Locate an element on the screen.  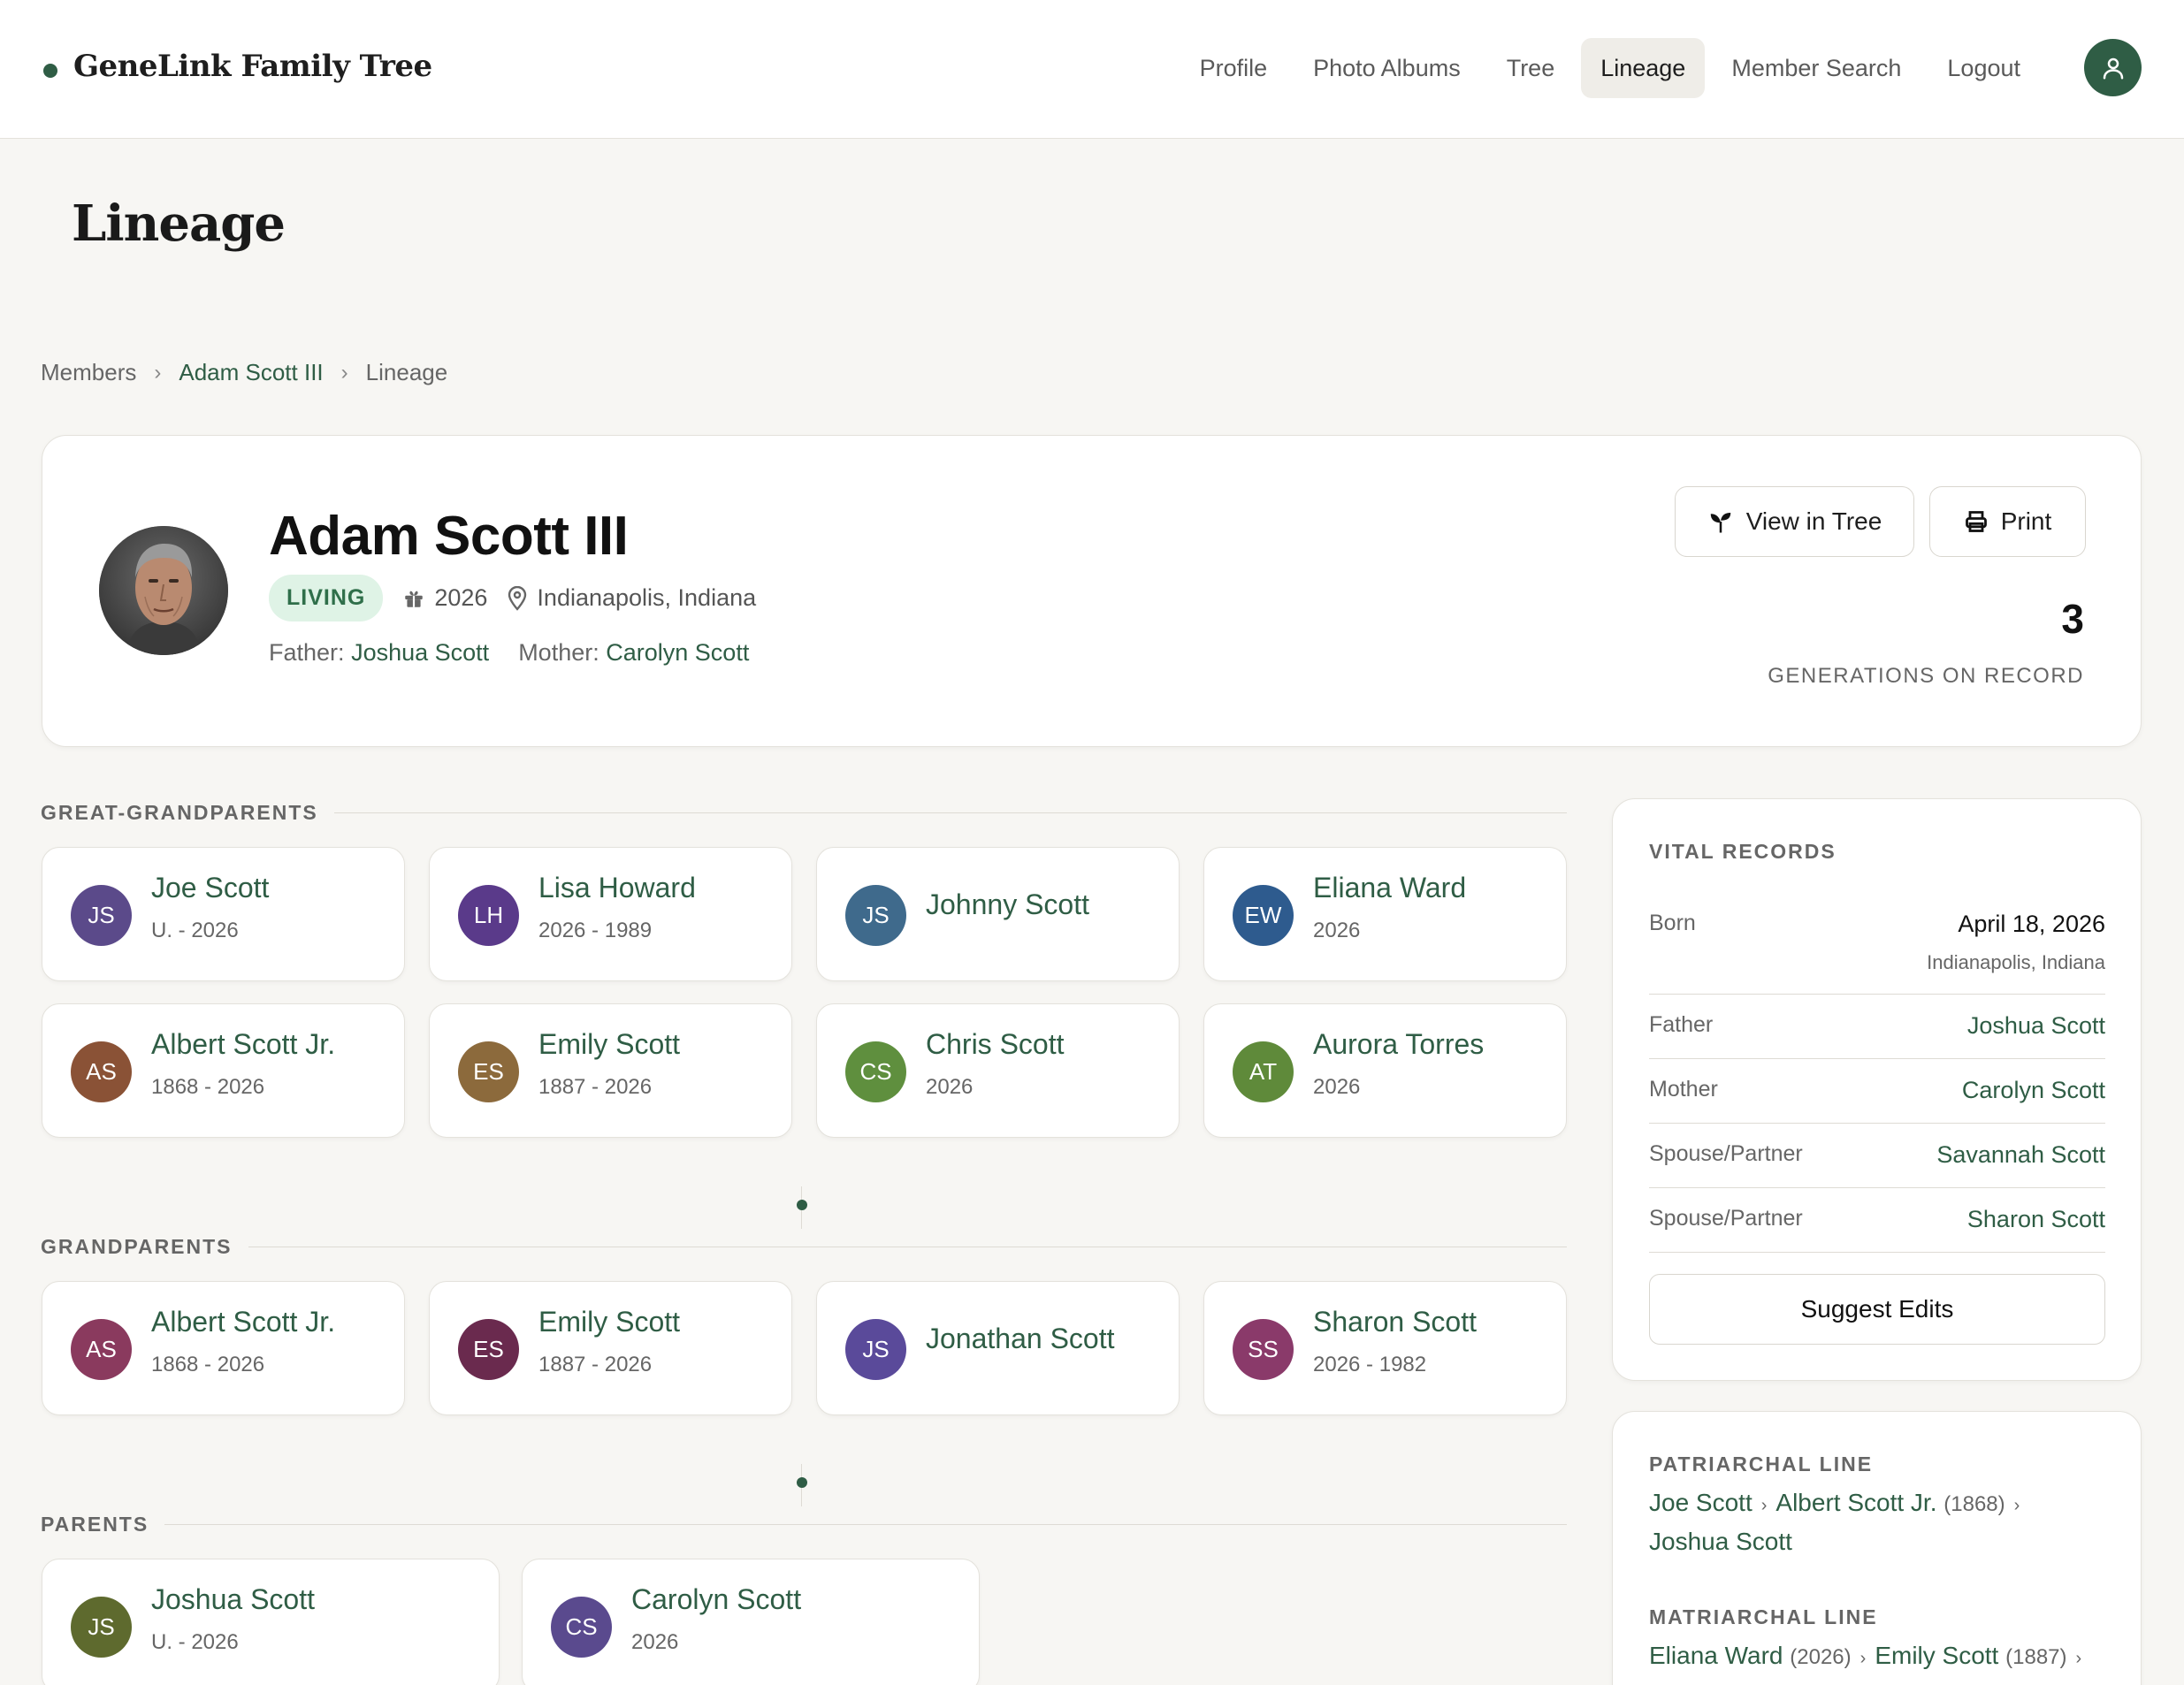
connector-dot-icon is located at coordinates (802, 1483).